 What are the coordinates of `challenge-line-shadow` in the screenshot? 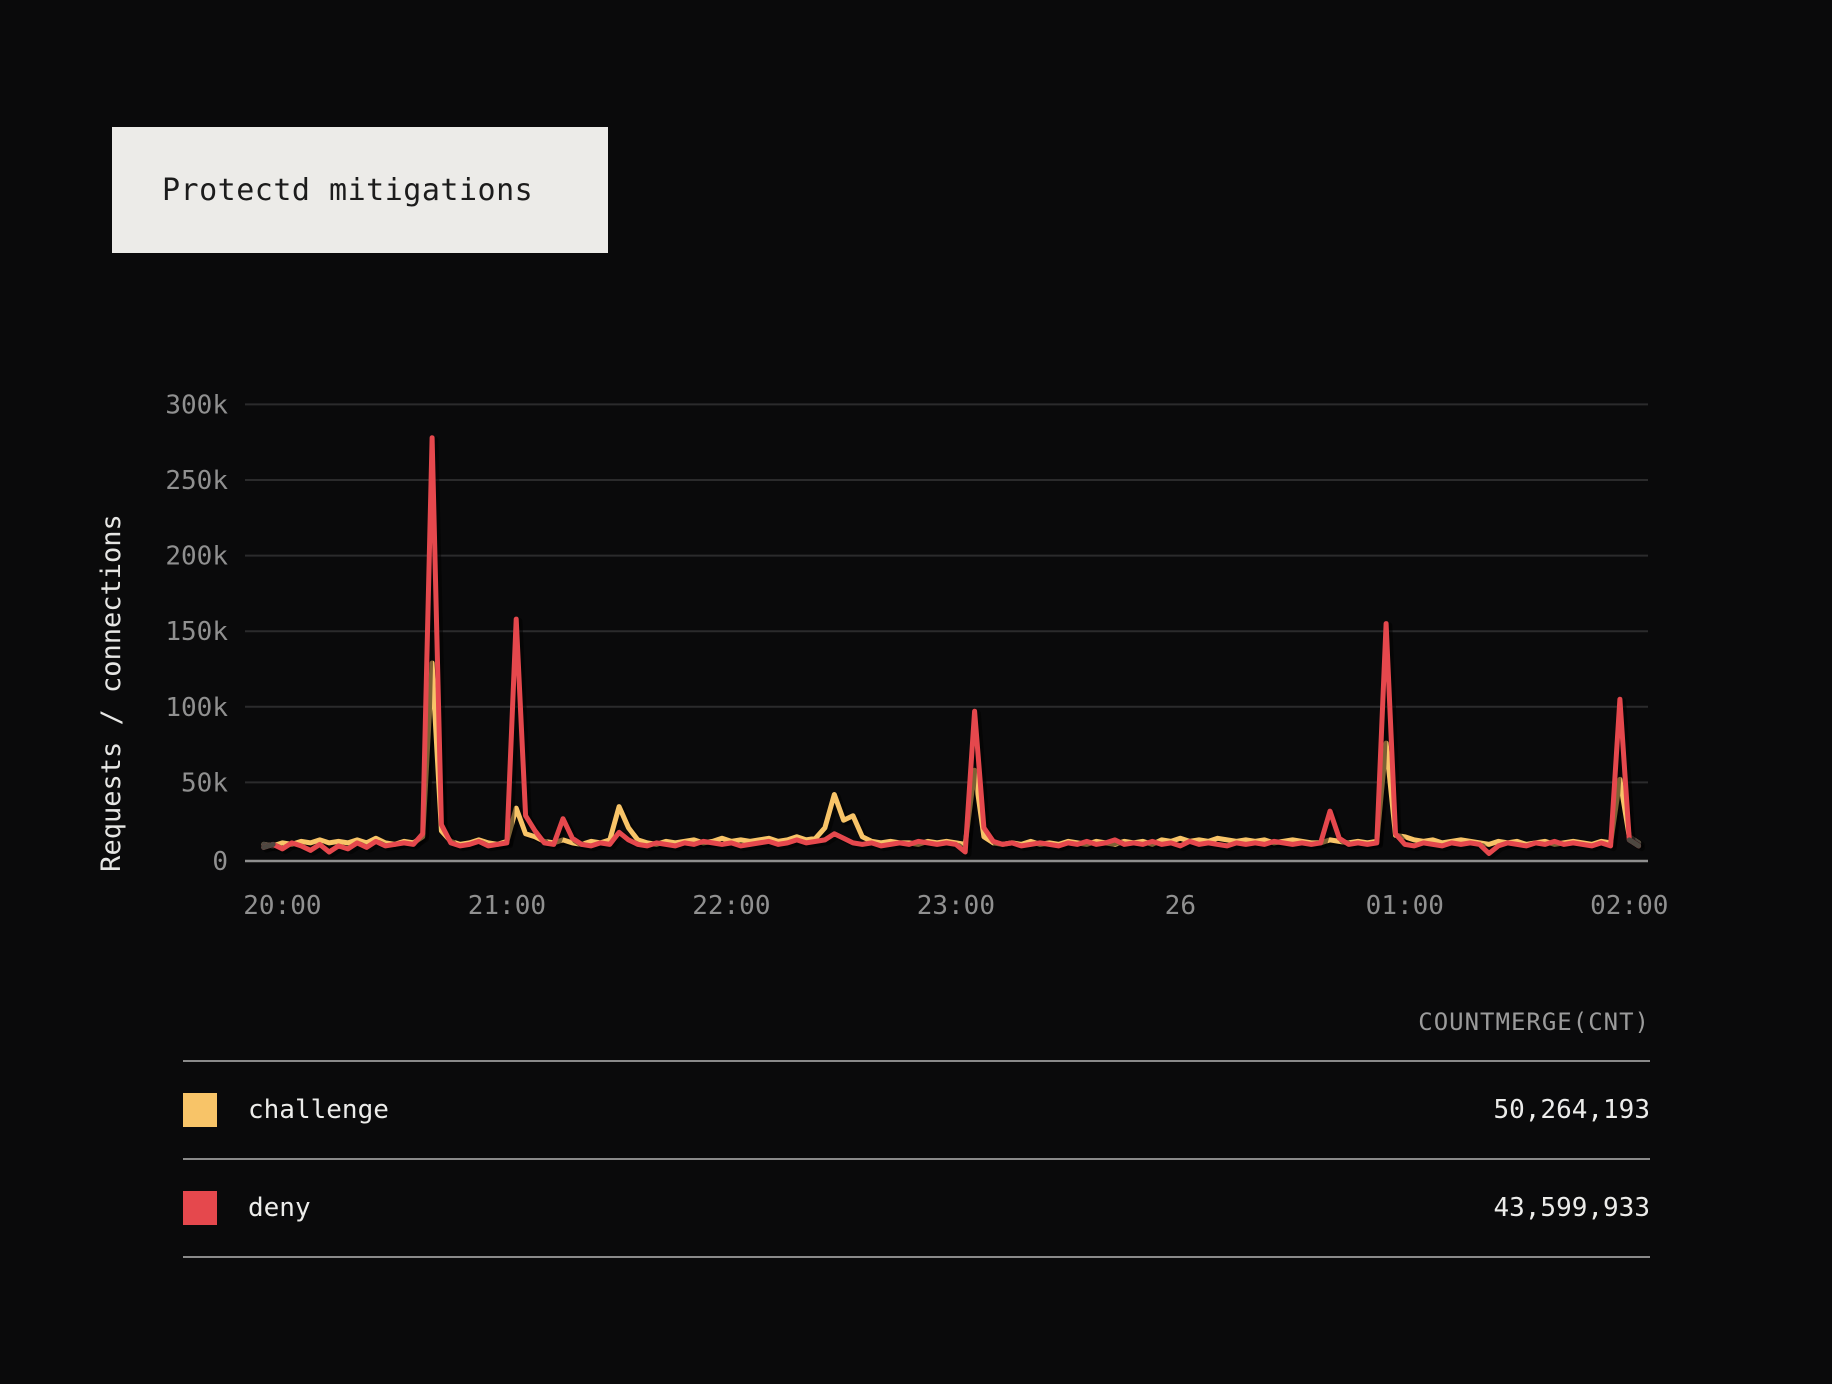 It's located at (954, 756).